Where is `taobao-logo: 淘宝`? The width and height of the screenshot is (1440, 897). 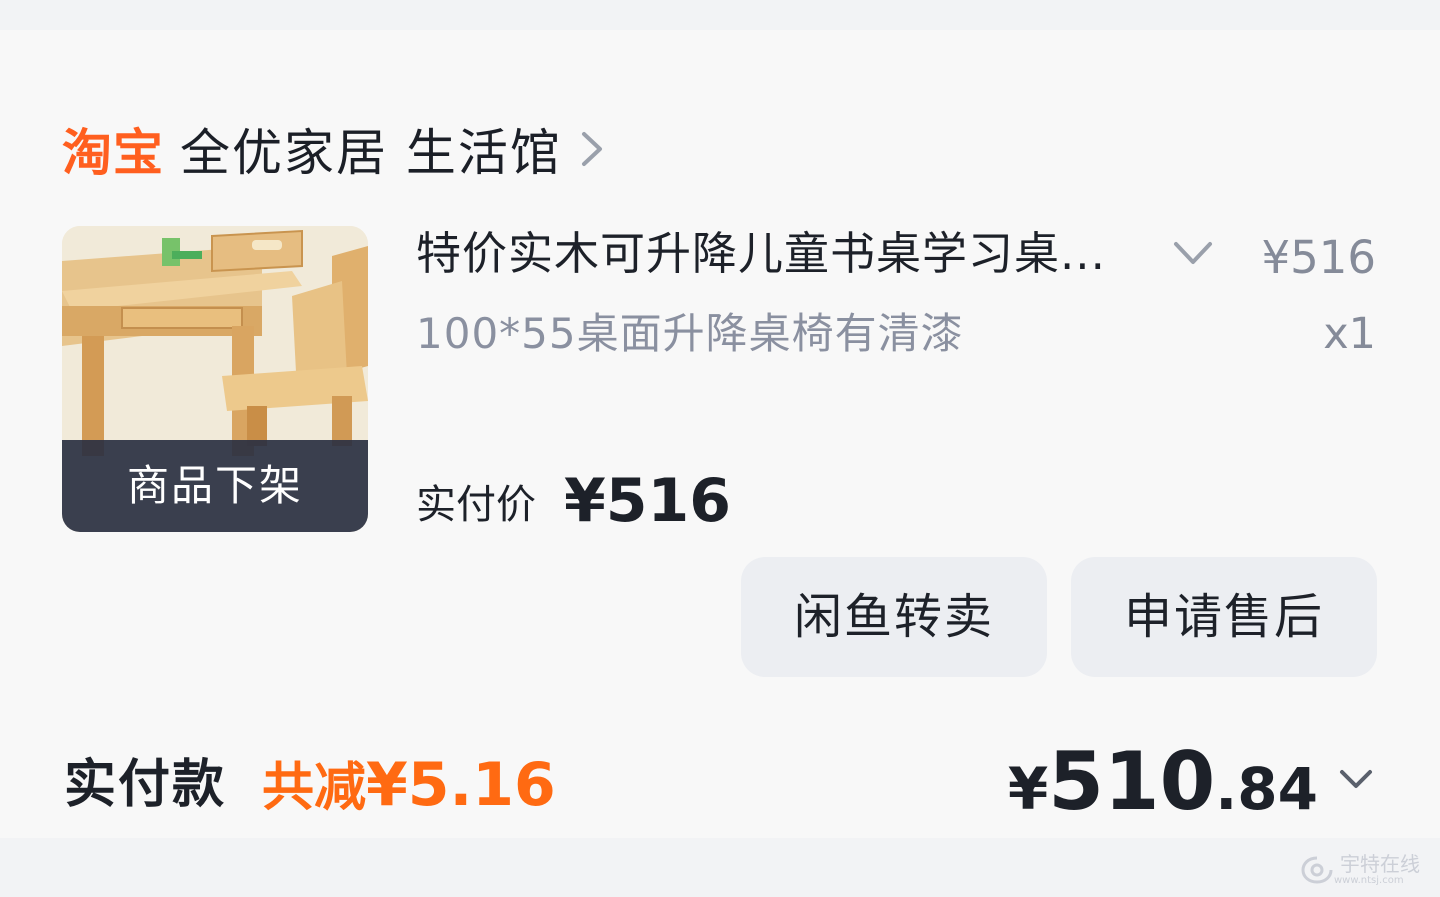 taobao-logo: 淘宝 is located at coordinates (113, 153).